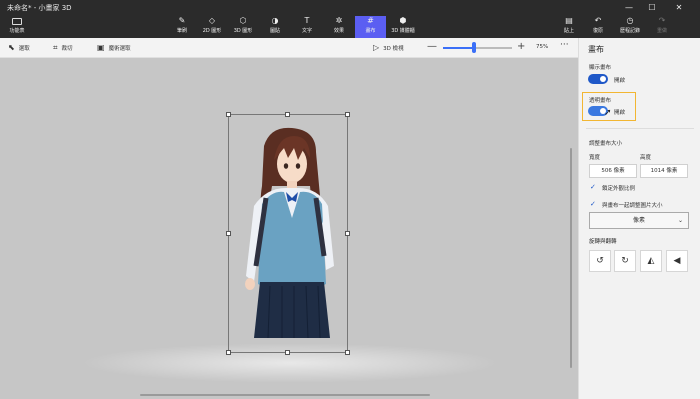  Describe the element at coordinates (598, 79) in the screenshot. I see `show-canvas-toggle` at that location.